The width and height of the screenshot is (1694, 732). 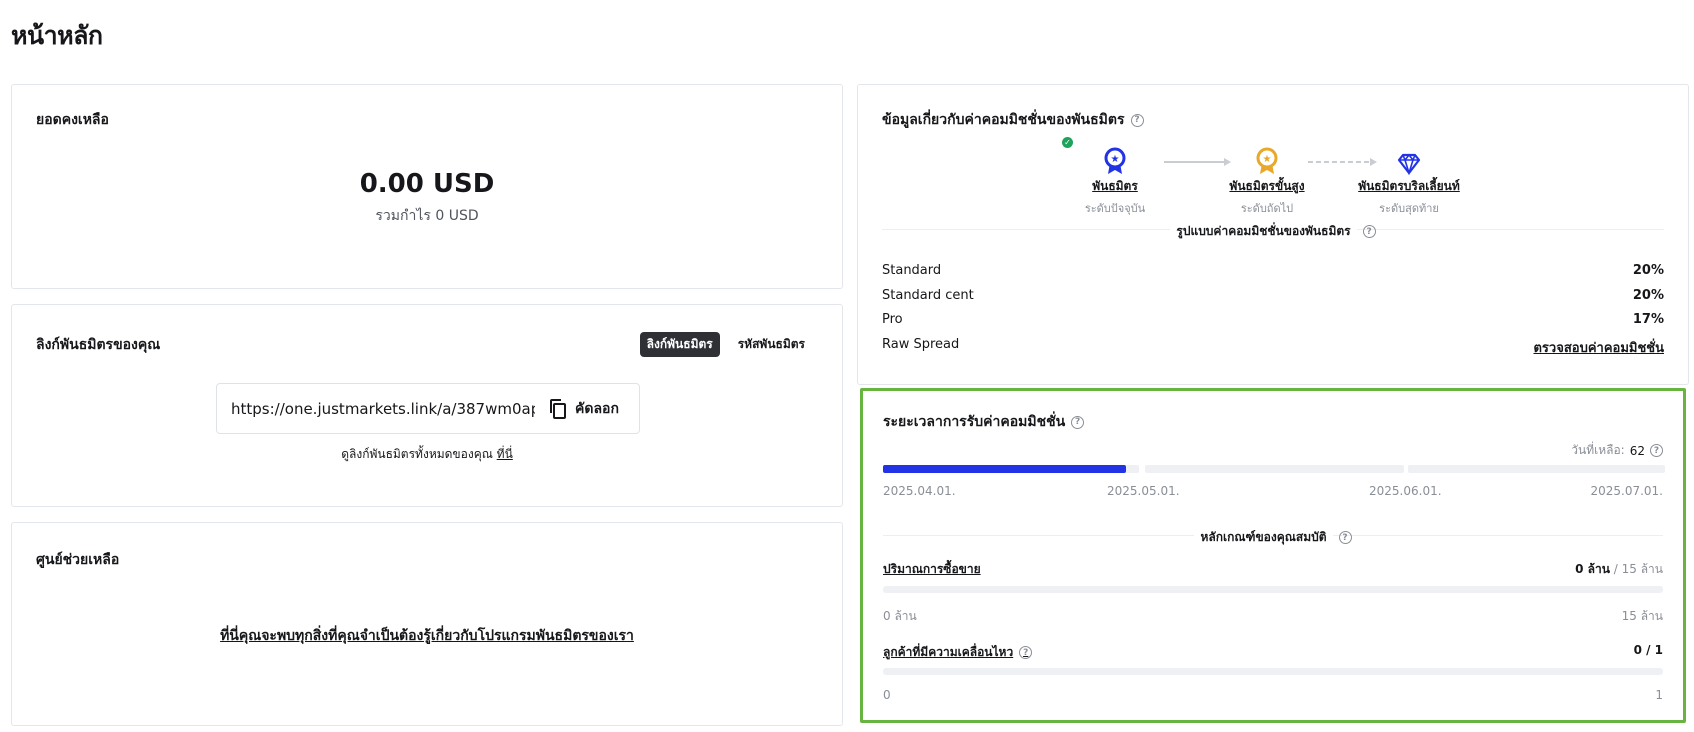 What do you see at coordinates (919, 491) in the screenshot?
I see `date-label: 2025.04.01.` at bounding box center [919, 491].